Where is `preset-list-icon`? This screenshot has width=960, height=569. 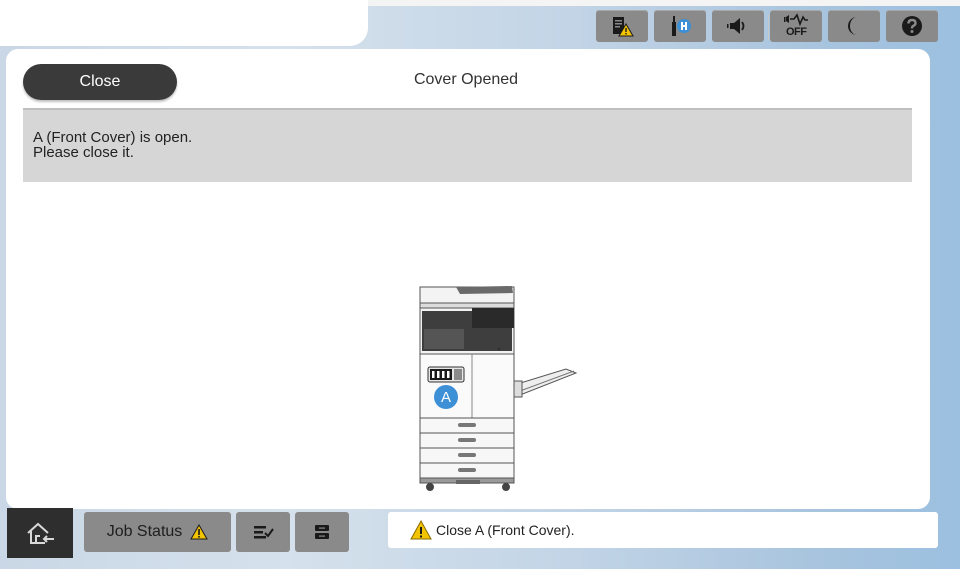
preset-list-icon is located at coordinates (264, 532).